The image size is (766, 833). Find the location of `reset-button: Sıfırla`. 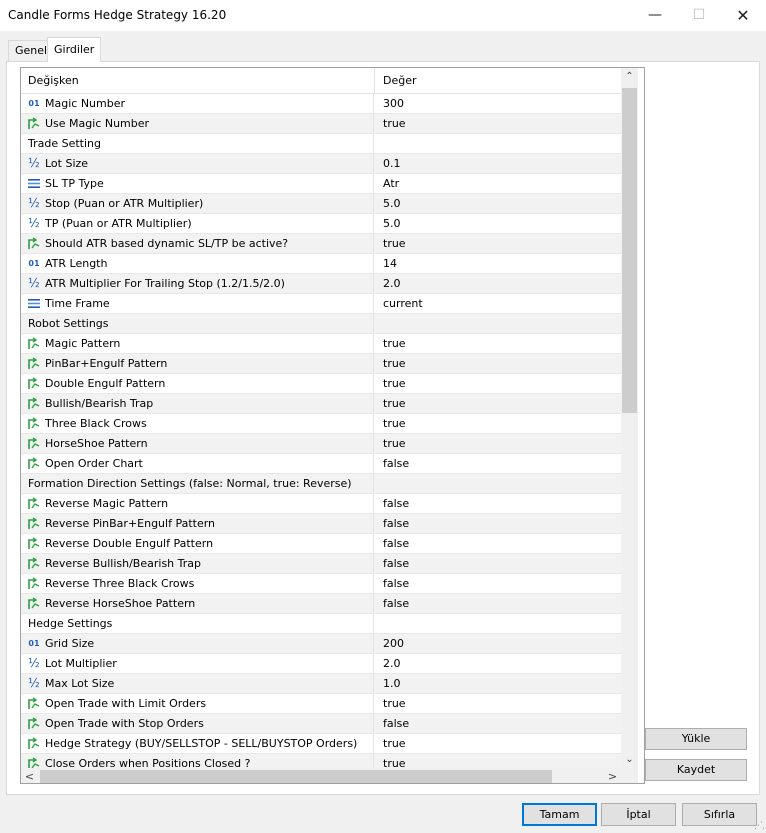

reset-button: Sıfırla is located at coordinates (719, 814).